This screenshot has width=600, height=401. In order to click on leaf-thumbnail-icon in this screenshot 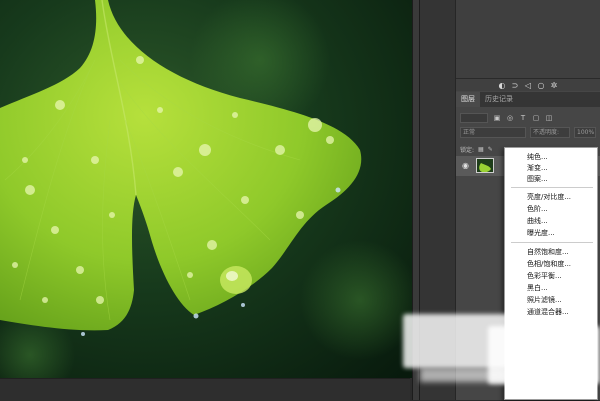, I will do `click(485, 166)`.